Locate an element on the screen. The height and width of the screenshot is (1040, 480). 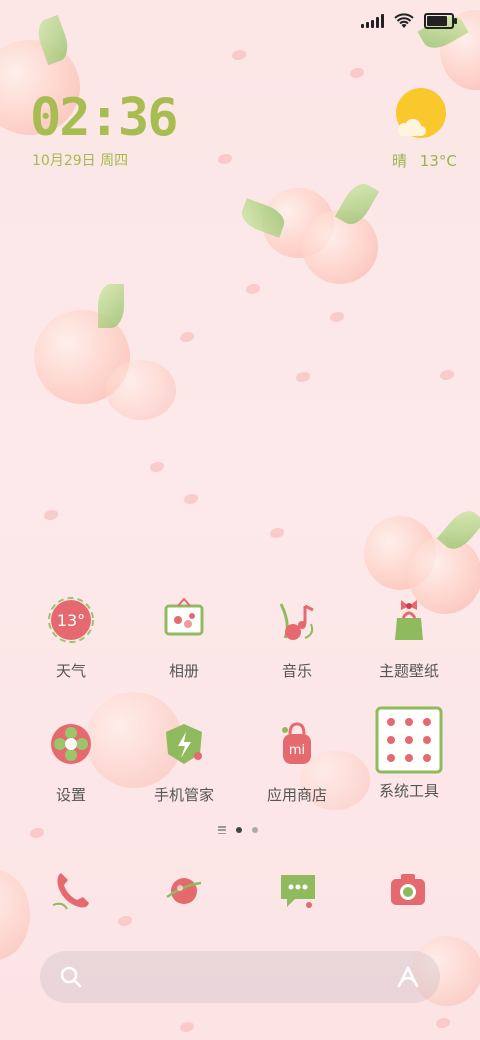
weather-condition: 晴 is located at coordinates (400, 161).